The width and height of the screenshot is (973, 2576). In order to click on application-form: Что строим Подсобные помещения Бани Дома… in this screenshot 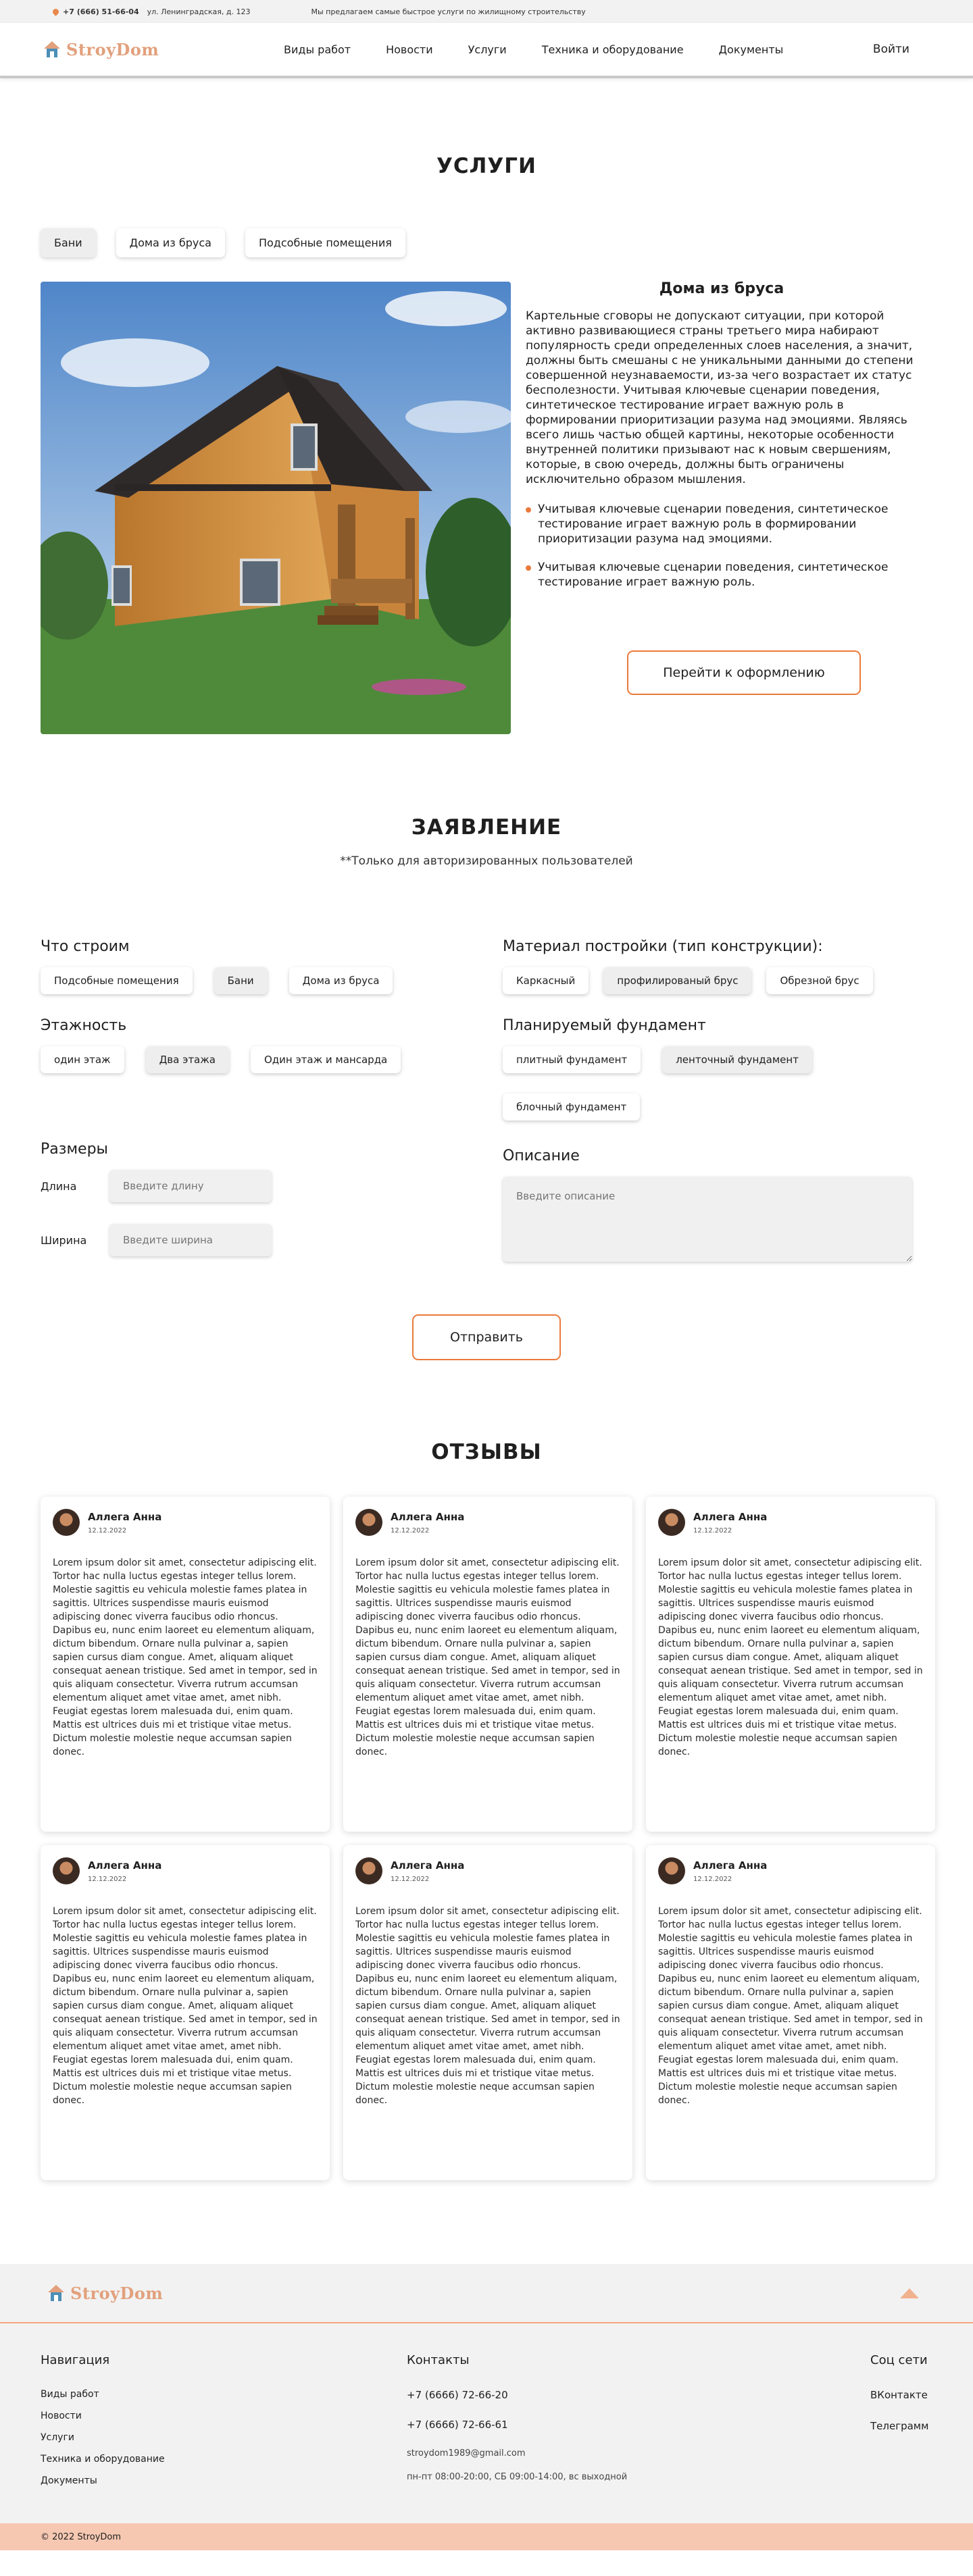, I will do `click(507, 1108)`.